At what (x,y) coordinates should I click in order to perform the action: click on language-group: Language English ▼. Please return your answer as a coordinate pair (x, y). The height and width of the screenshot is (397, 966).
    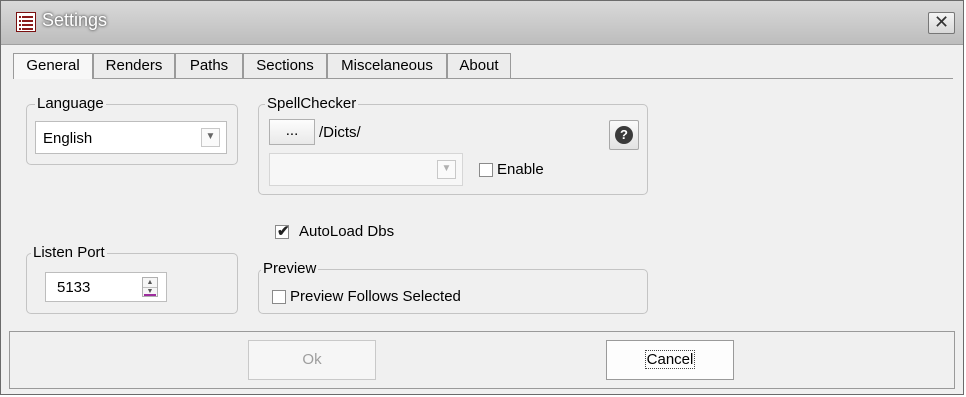
    Looking at the image, I should click on (132, 130).